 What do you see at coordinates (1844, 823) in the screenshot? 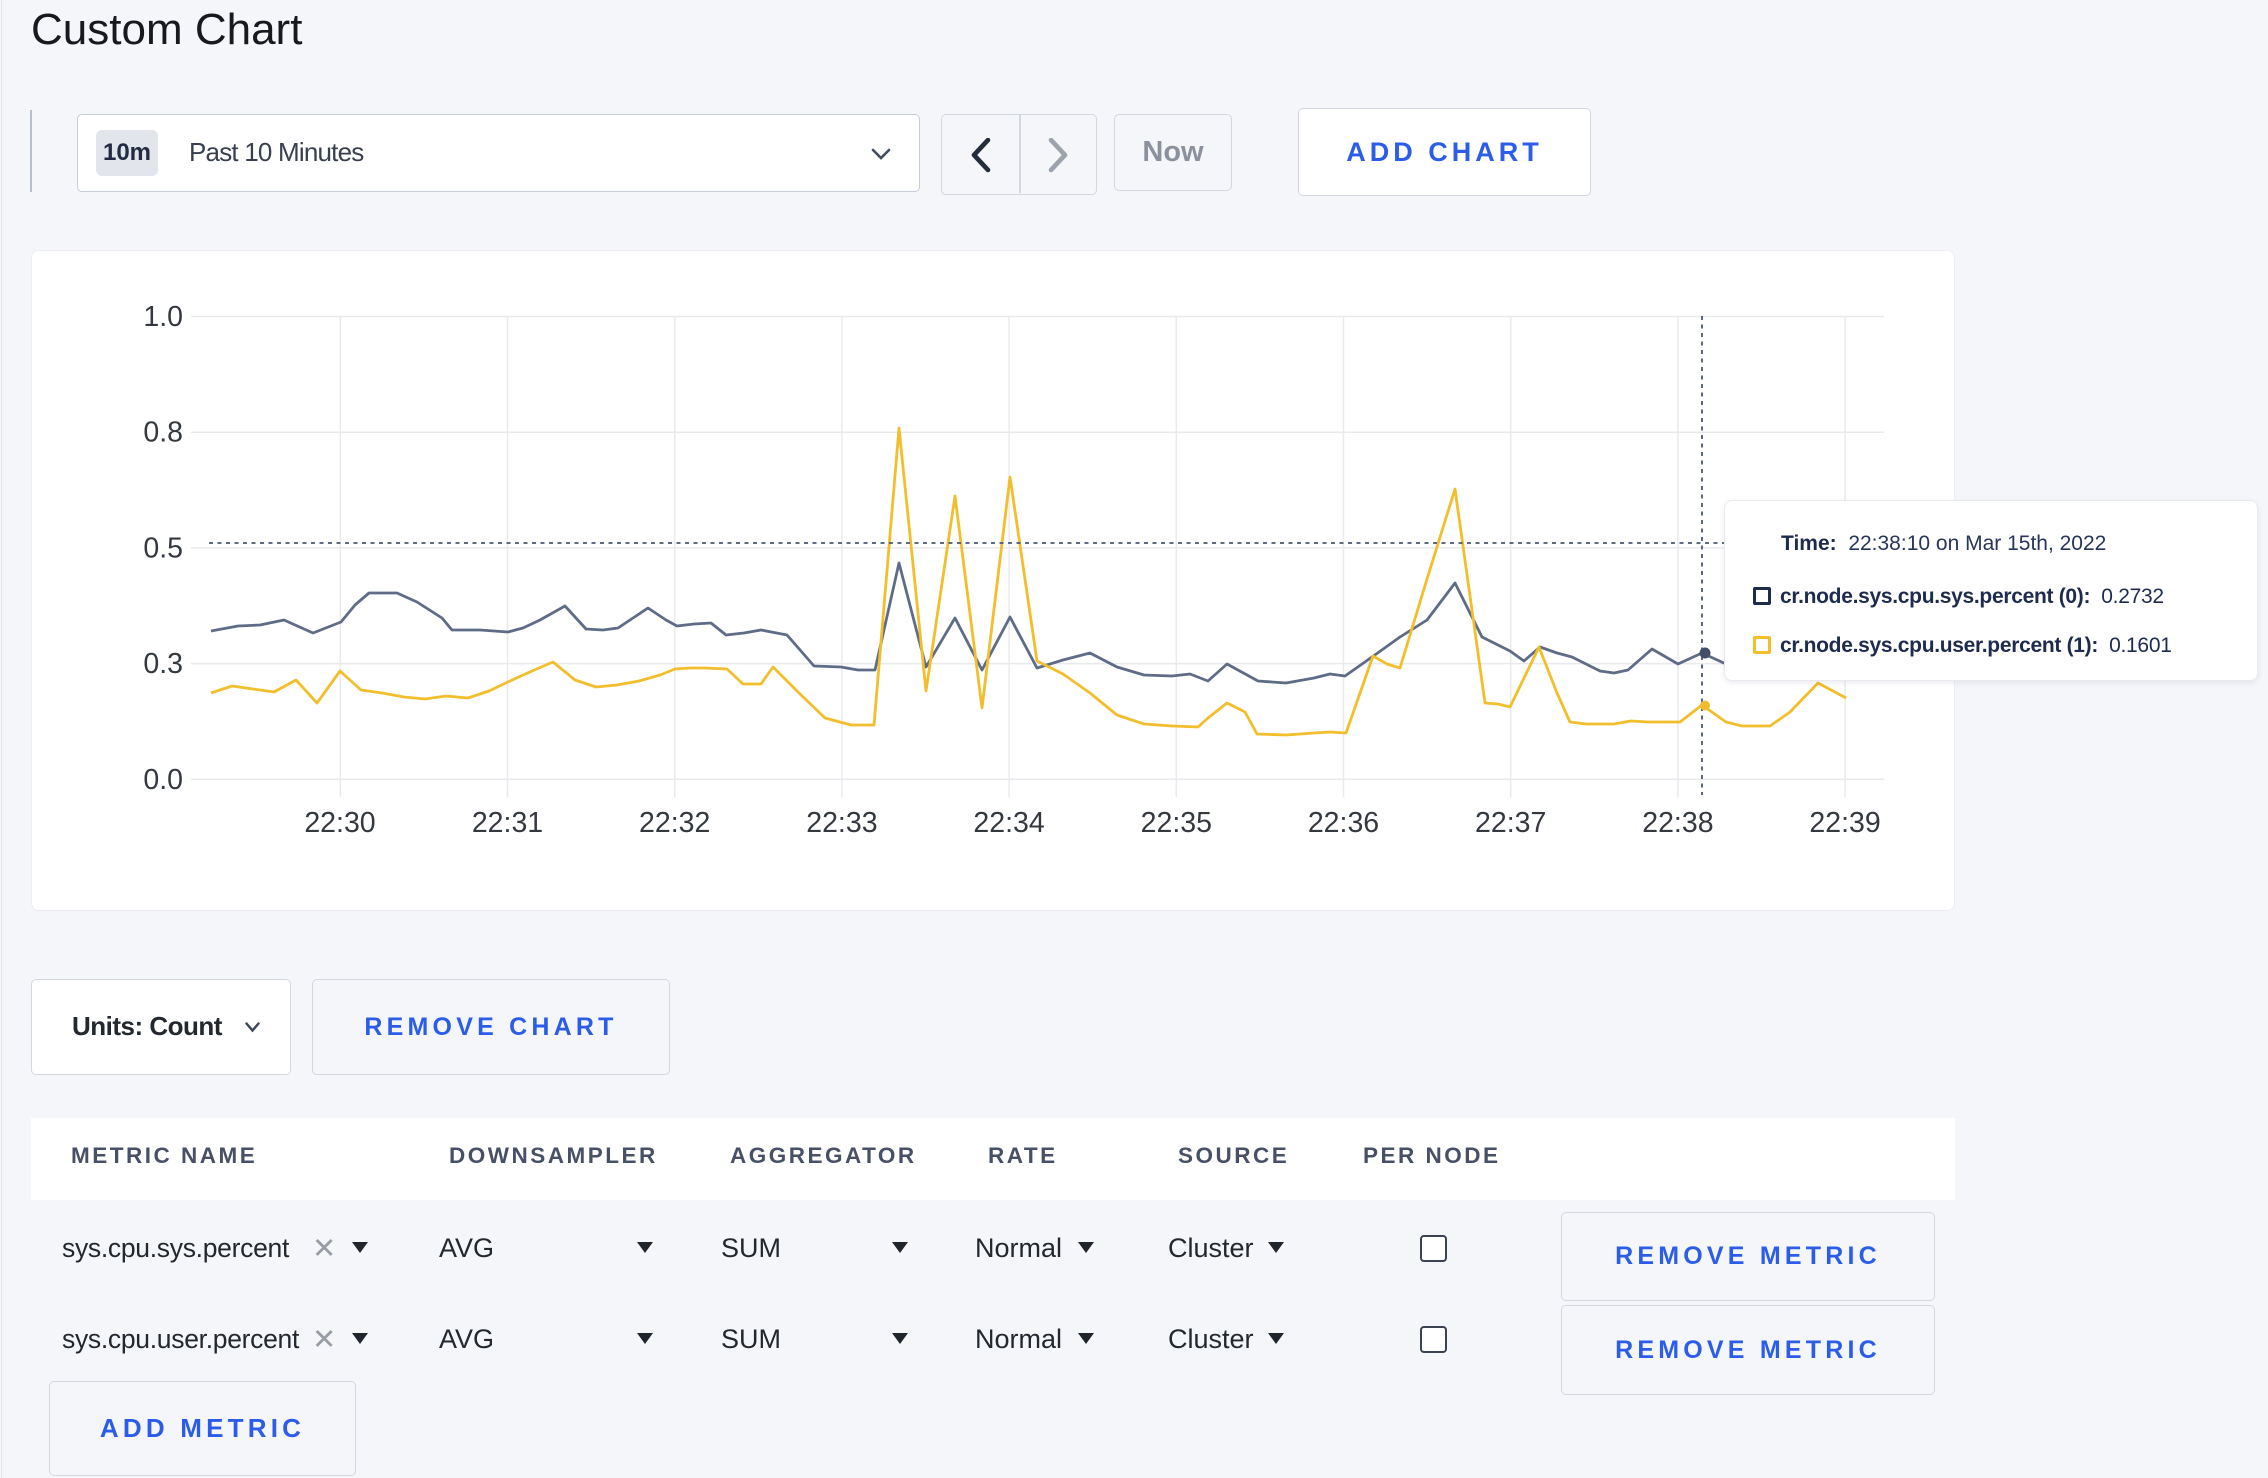
I see `svg-text: 22:39` at bounding box center [1844, 823].